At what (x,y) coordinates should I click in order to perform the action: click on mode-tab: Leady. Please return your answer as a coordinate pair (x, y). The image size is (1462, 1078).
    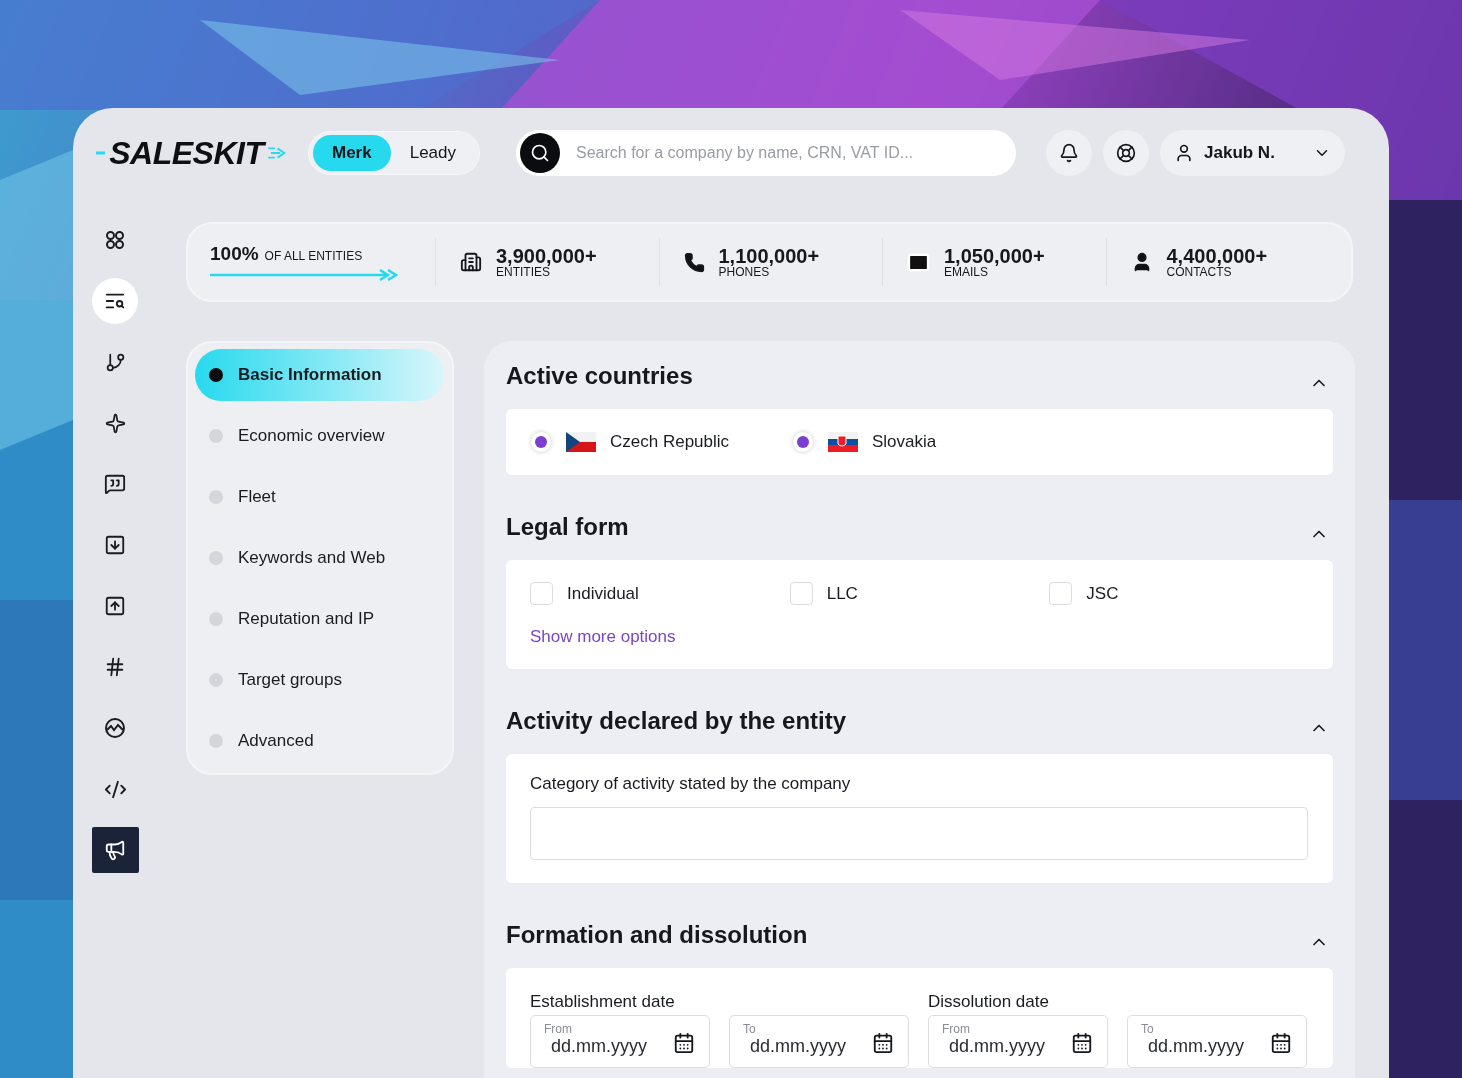
    Looking at the image, I should click on (432, 153).